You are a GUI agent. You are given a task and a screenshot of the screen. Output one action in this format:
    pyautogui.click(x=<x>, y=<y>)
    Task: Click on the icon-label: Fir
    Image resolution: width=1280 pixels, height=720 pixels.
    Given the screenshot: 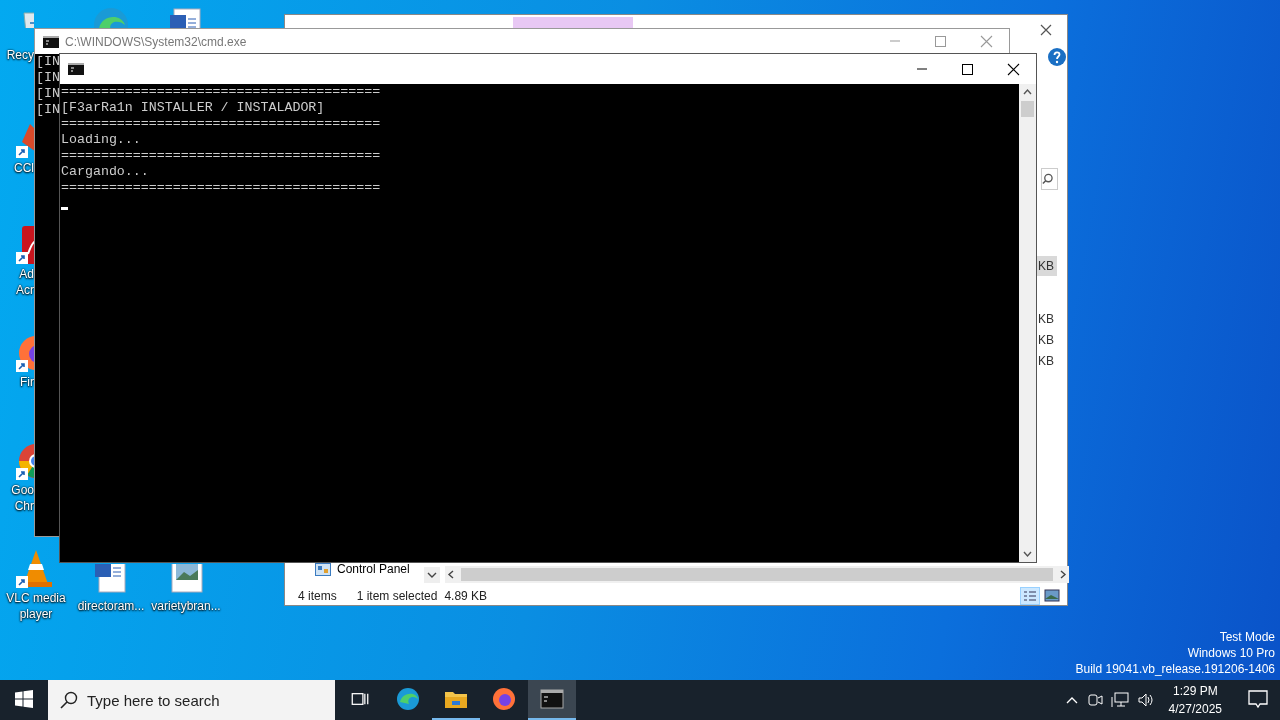 What is the action you would take?
    pyautogui.click(x=26, y=382)
    